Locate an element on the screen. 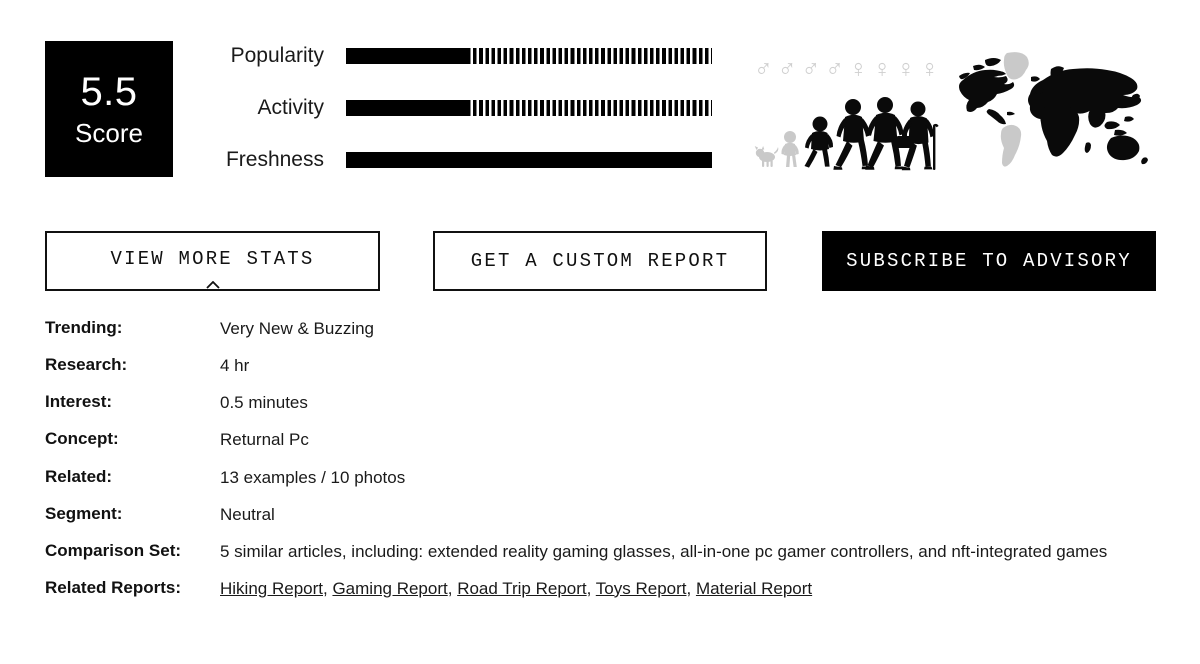 The width and height of the screenshot is (1200, 664). age-progression-icon is located at coordinates (847, 126).